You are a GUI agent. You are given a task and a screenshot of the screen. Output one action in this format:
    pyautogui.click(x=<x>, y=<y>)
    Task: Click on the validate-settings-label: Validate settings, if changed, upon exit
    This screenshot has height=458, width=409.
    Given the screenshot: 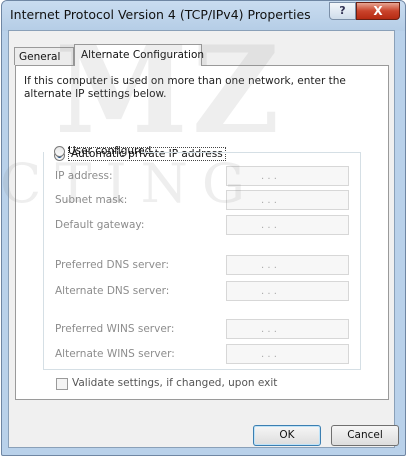 What is the action you would take?
    pyautogui.click(x=174, y=383)
    